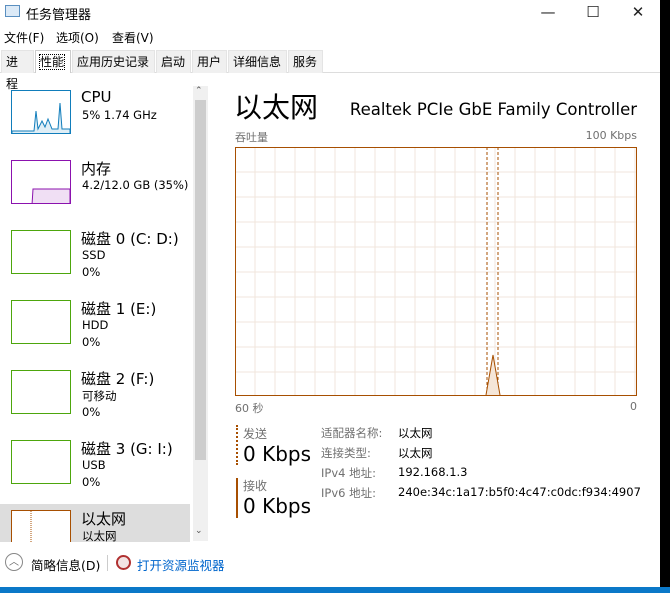 Image resolution: width=670 pixels, height=593 pixels. I want to click on menu-view: 查看(V), so click(133, 37).